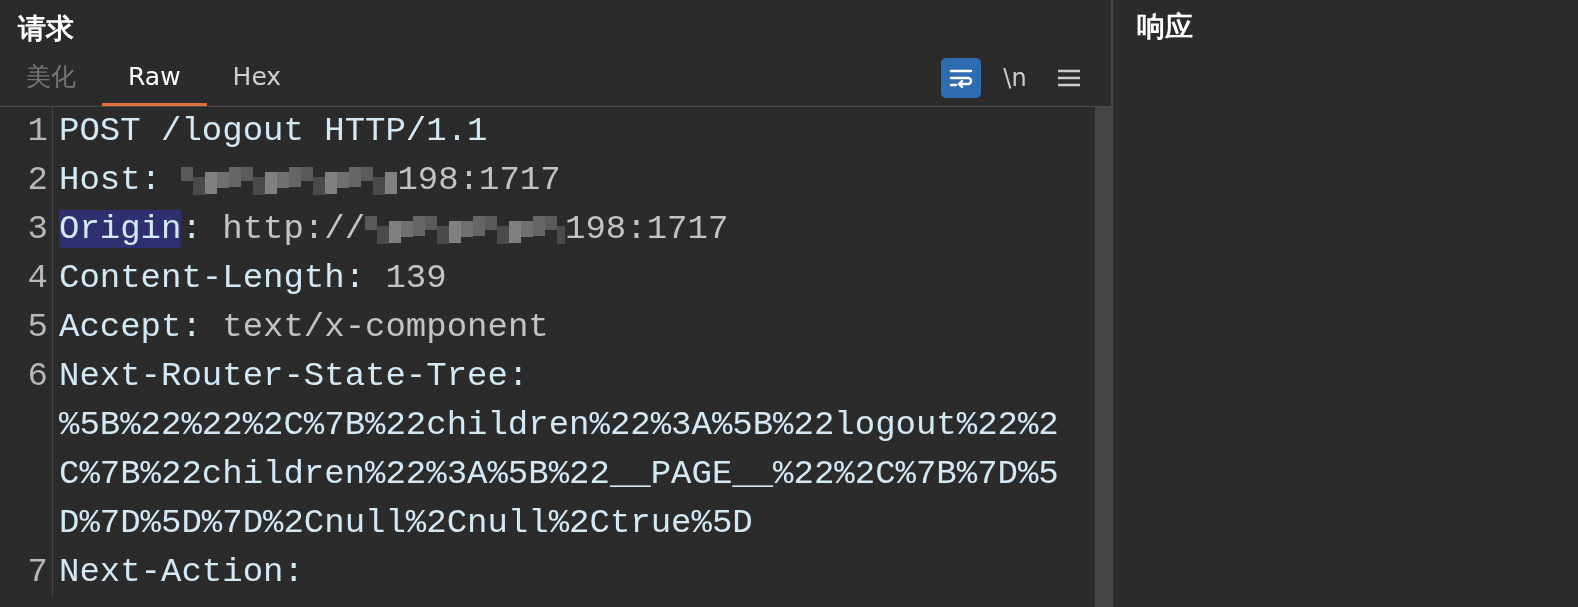  What do you see at coordinates (283, 376) in the screenshot?
I see `header-name: Next-Router-State-Tree` at bounding box center [283, 376].